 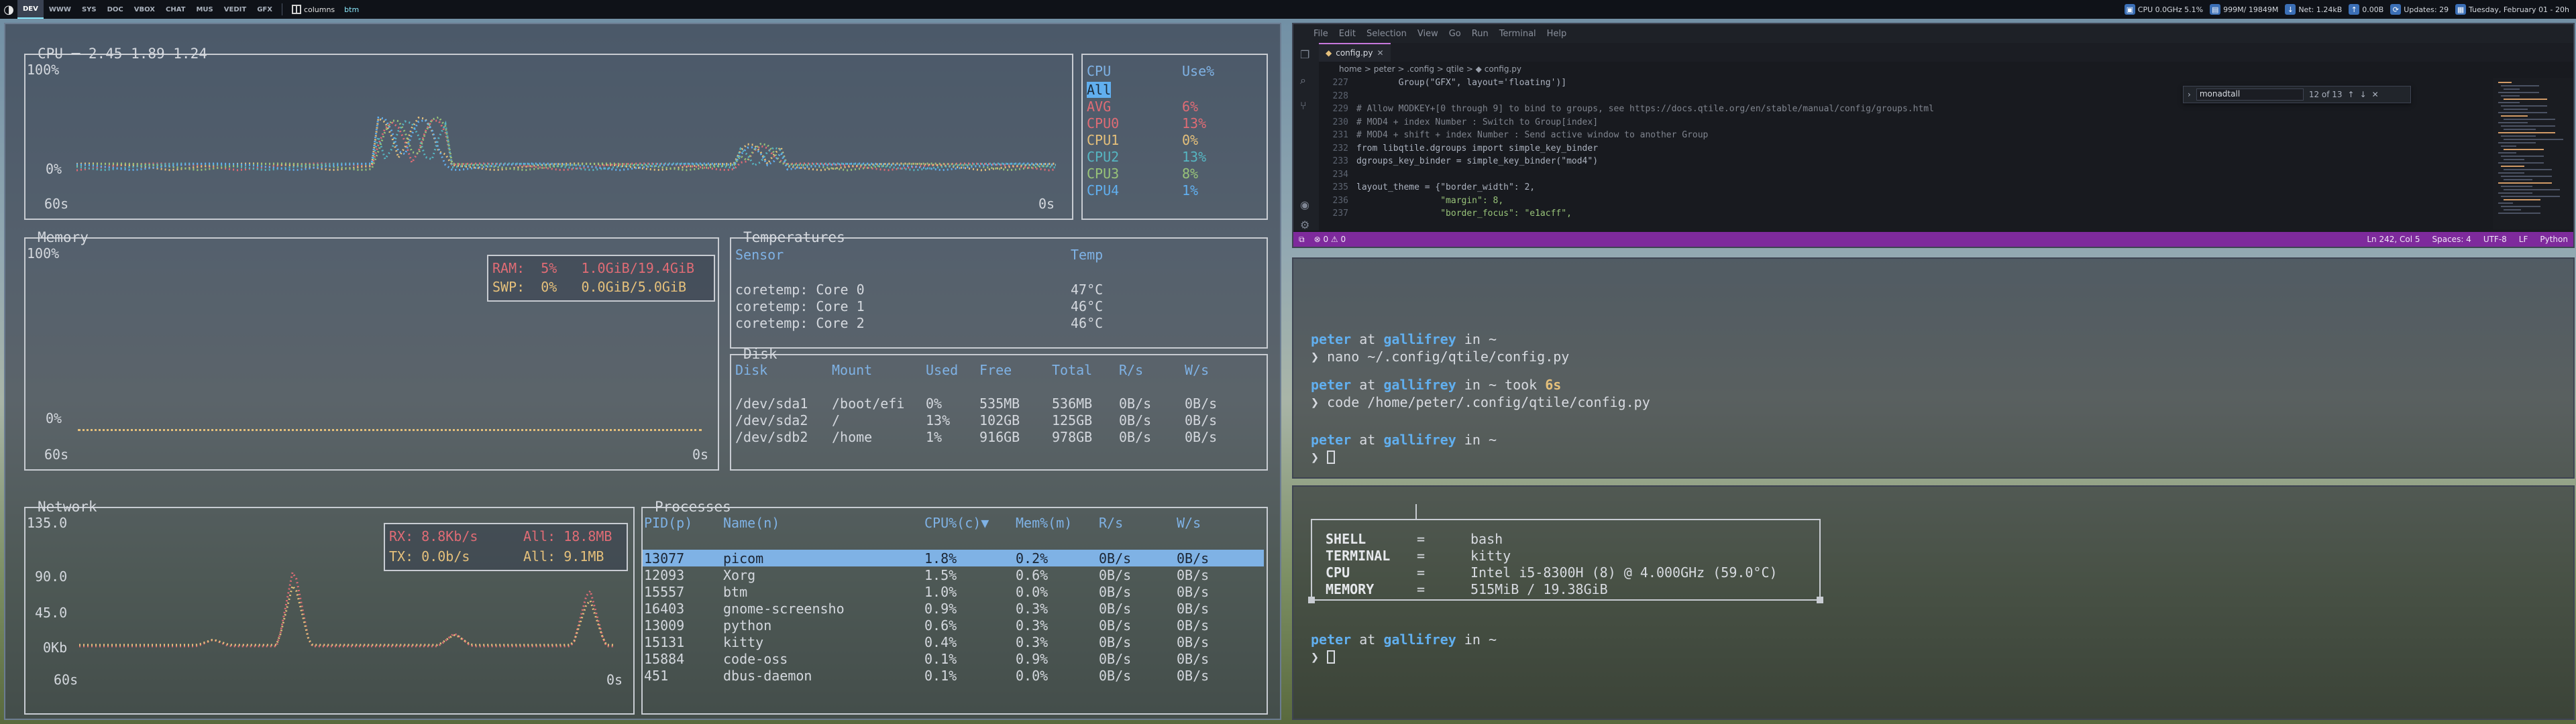 I want to click on status-item: UTF-8, so click(x=2495, y=239).